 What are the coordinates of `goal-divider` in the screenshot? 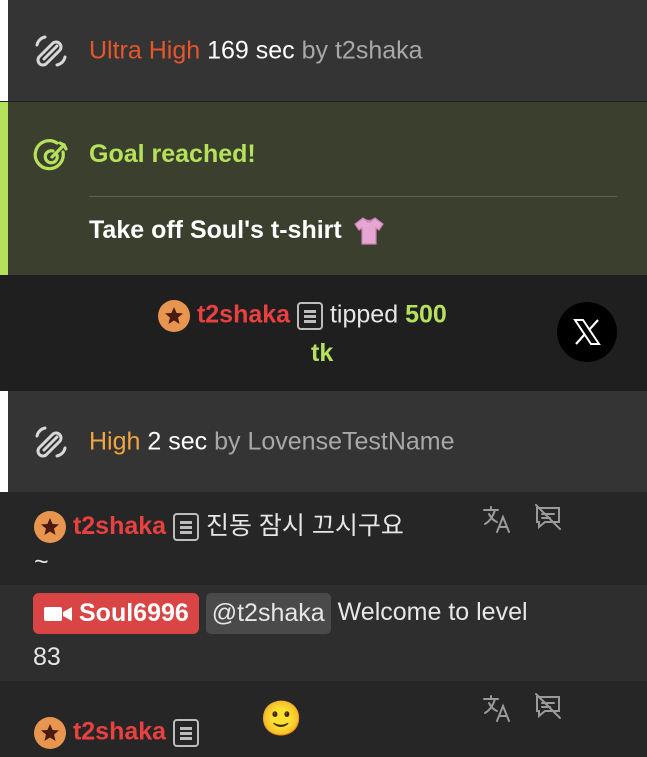 It's located at (353, 196).